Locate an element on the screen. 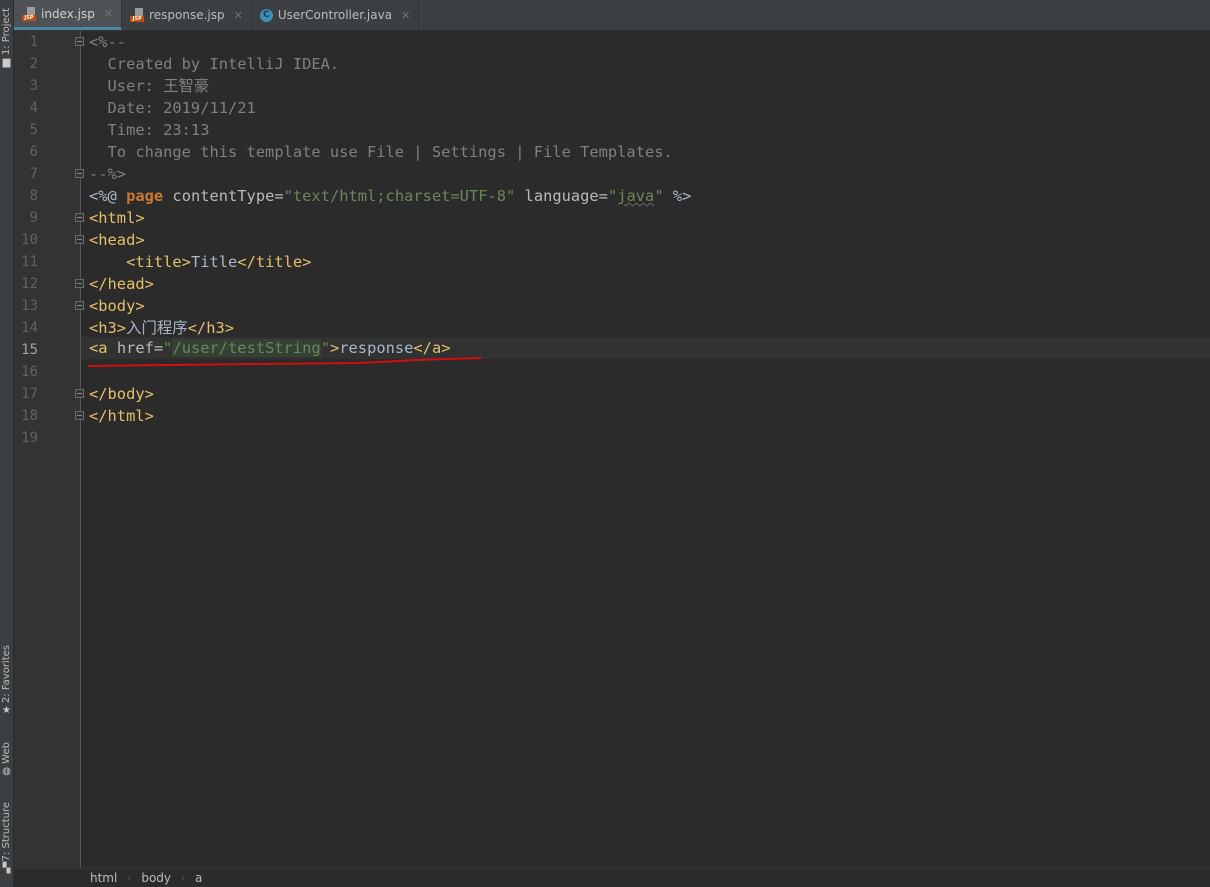 The height and width of the screenshot is (887, 1210). attr-value: "text/html;charset=UTF-8" is located at coordinates (399, 196).